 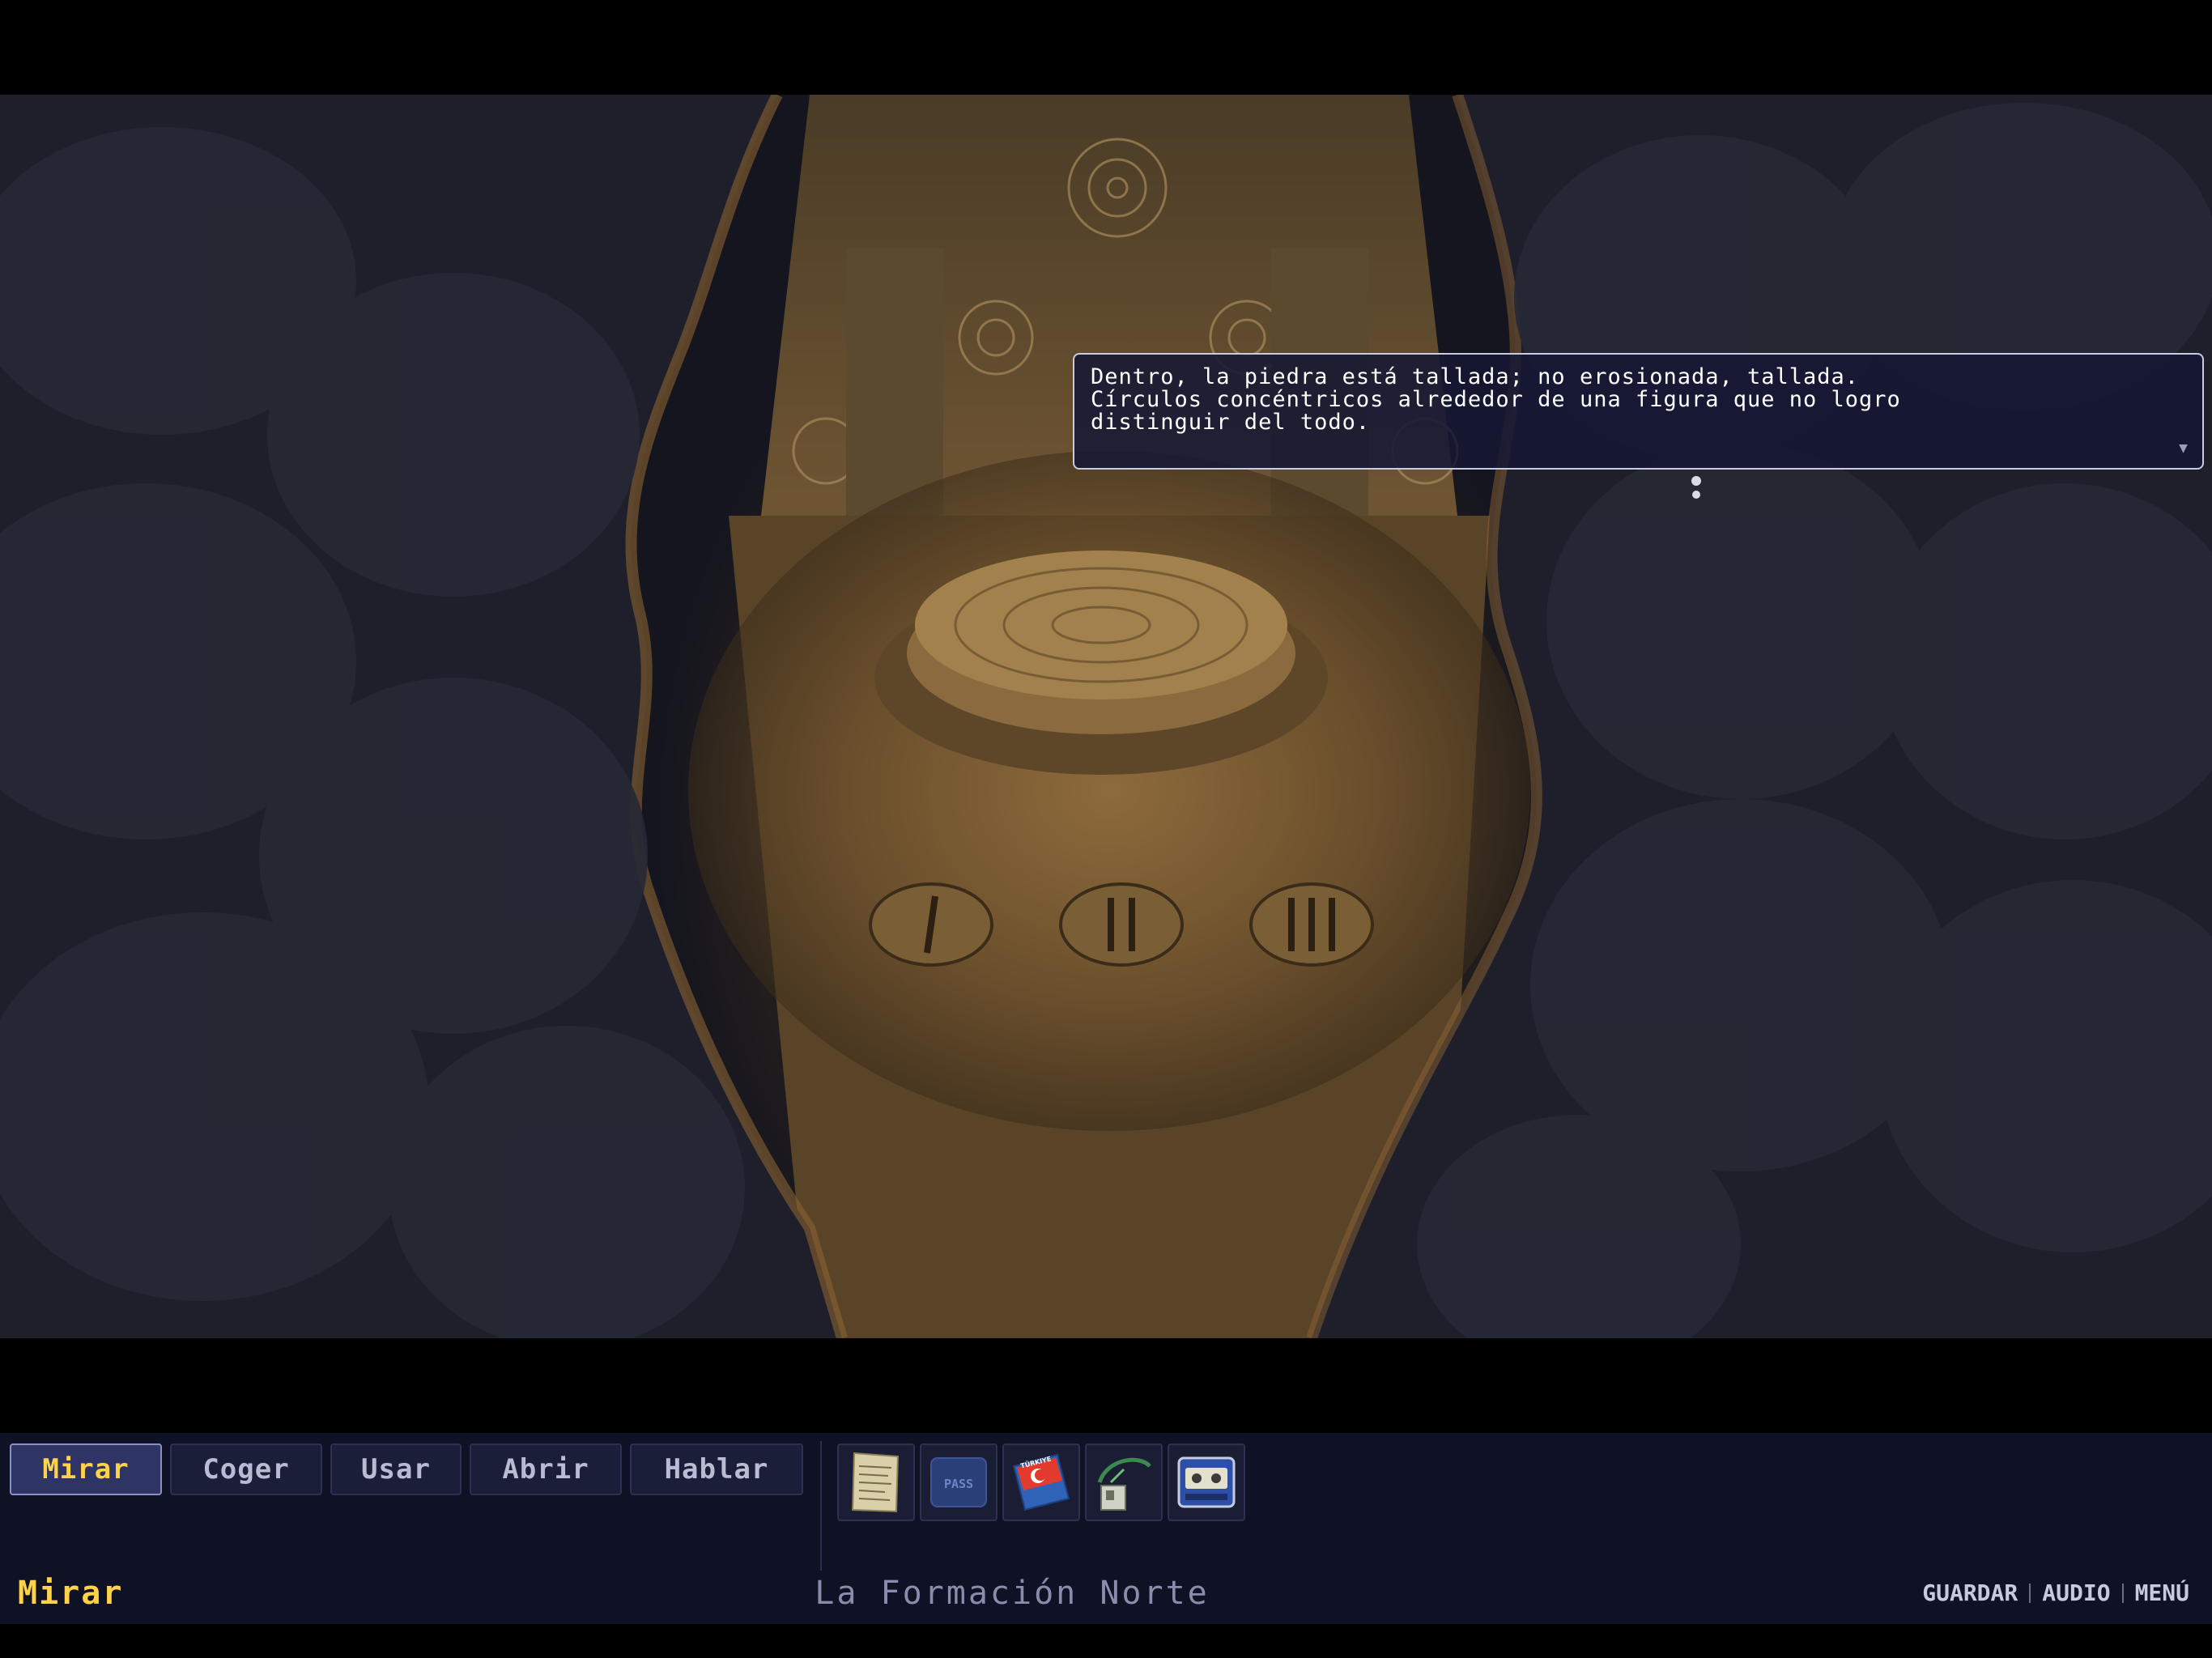 I want to click on system-menu: GUARDAR AUDIO MENÚ, so click(x=2055, y=1592).